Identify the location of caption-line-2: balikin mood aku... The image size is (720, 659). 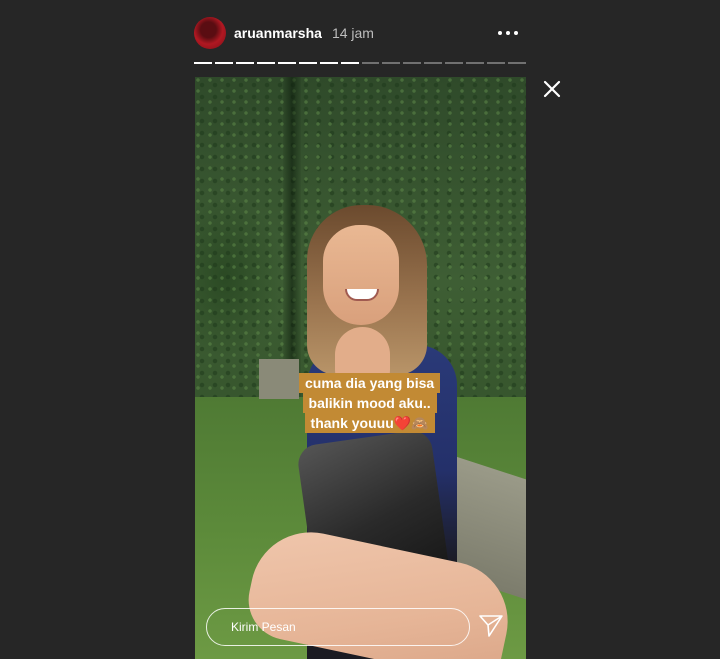
(369, 403).